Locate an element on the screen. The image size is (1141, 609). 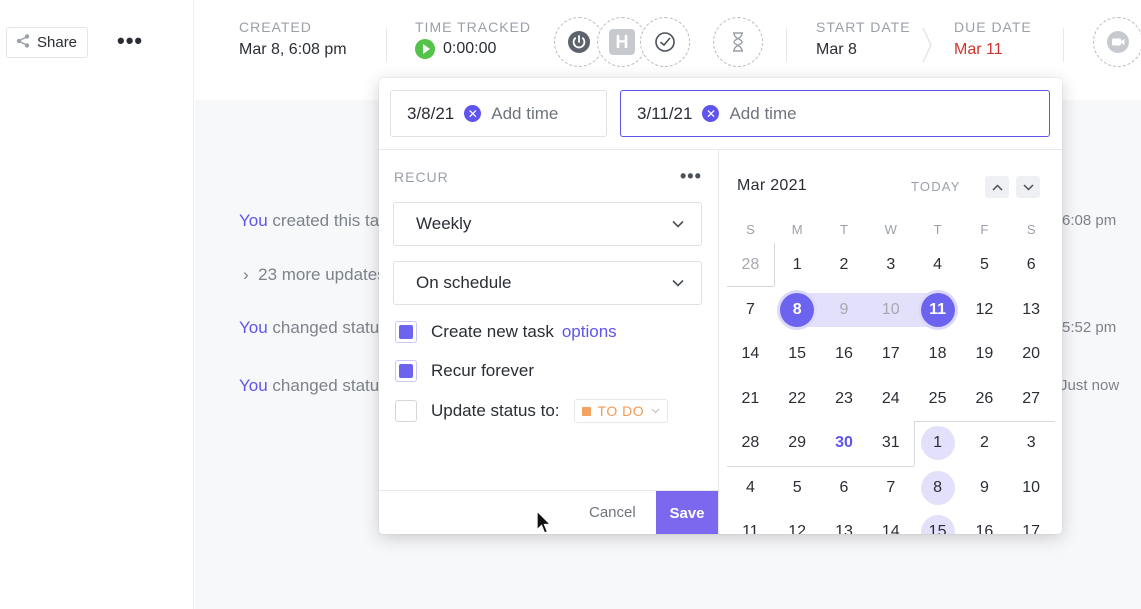
start-date-input: 3/8/21 ✕ Add time is located at coordinates (498, 113).